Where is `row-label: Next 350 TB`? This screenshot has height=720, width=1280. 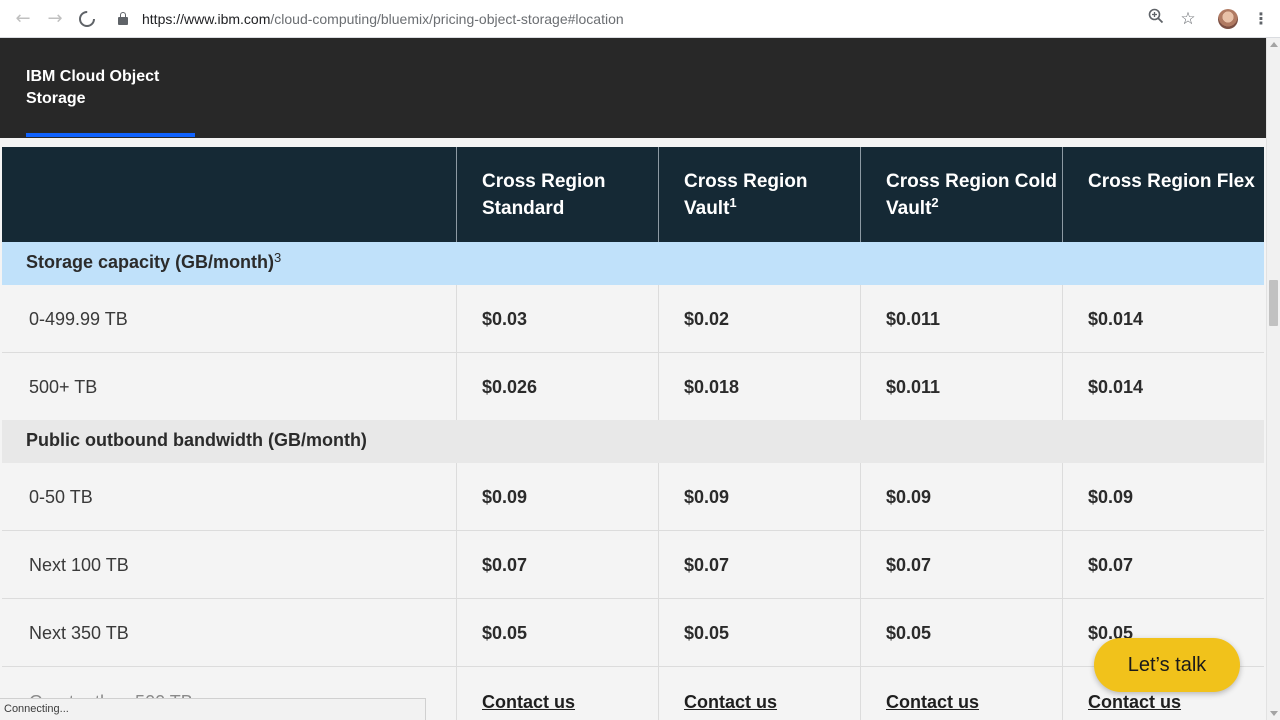
row-label: Next 350 TB is located at coordinates (79, 633).